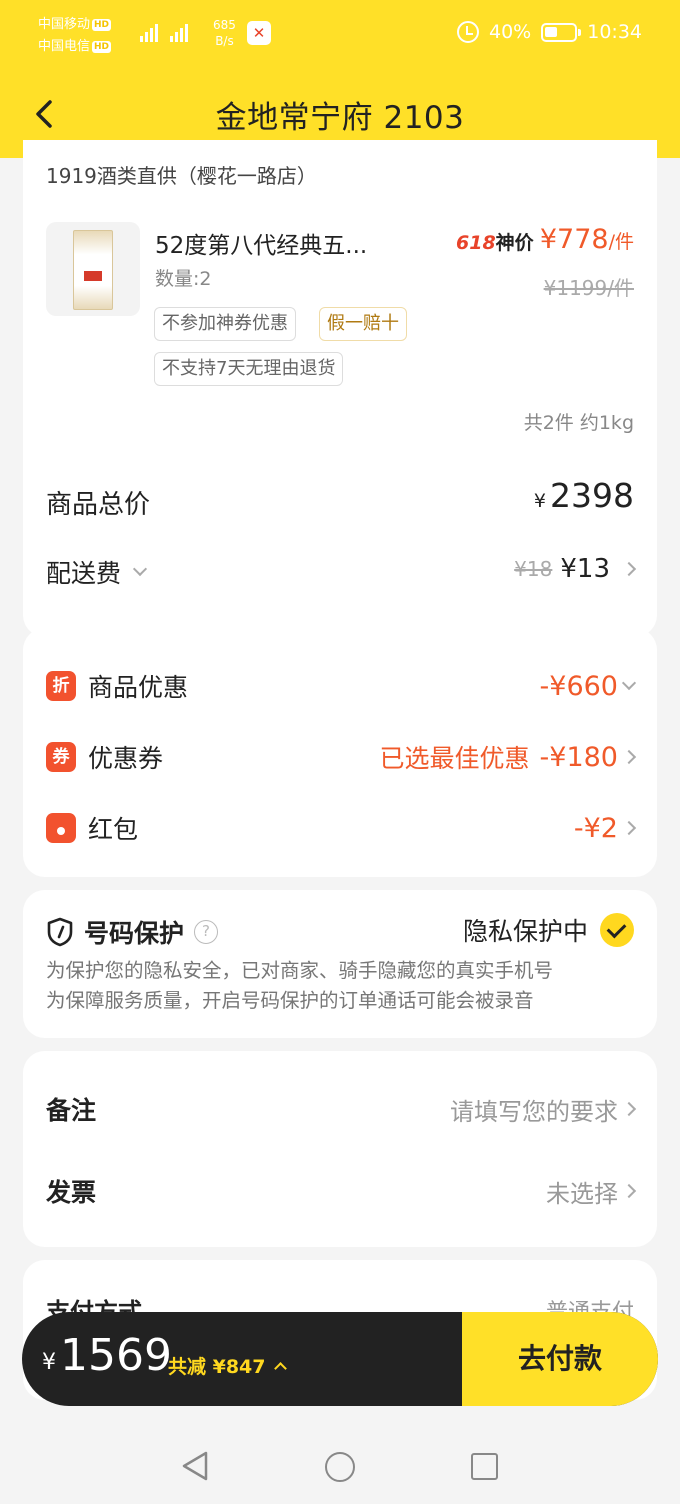 The width and height of the screenshot is (680, 1504). Describe the element at coordinates (340, 36) in the screenshot. I see `status-bar: 中国移动 HD 中国电信 HD 685 B/s ✕ 40% 10:34` at that location.